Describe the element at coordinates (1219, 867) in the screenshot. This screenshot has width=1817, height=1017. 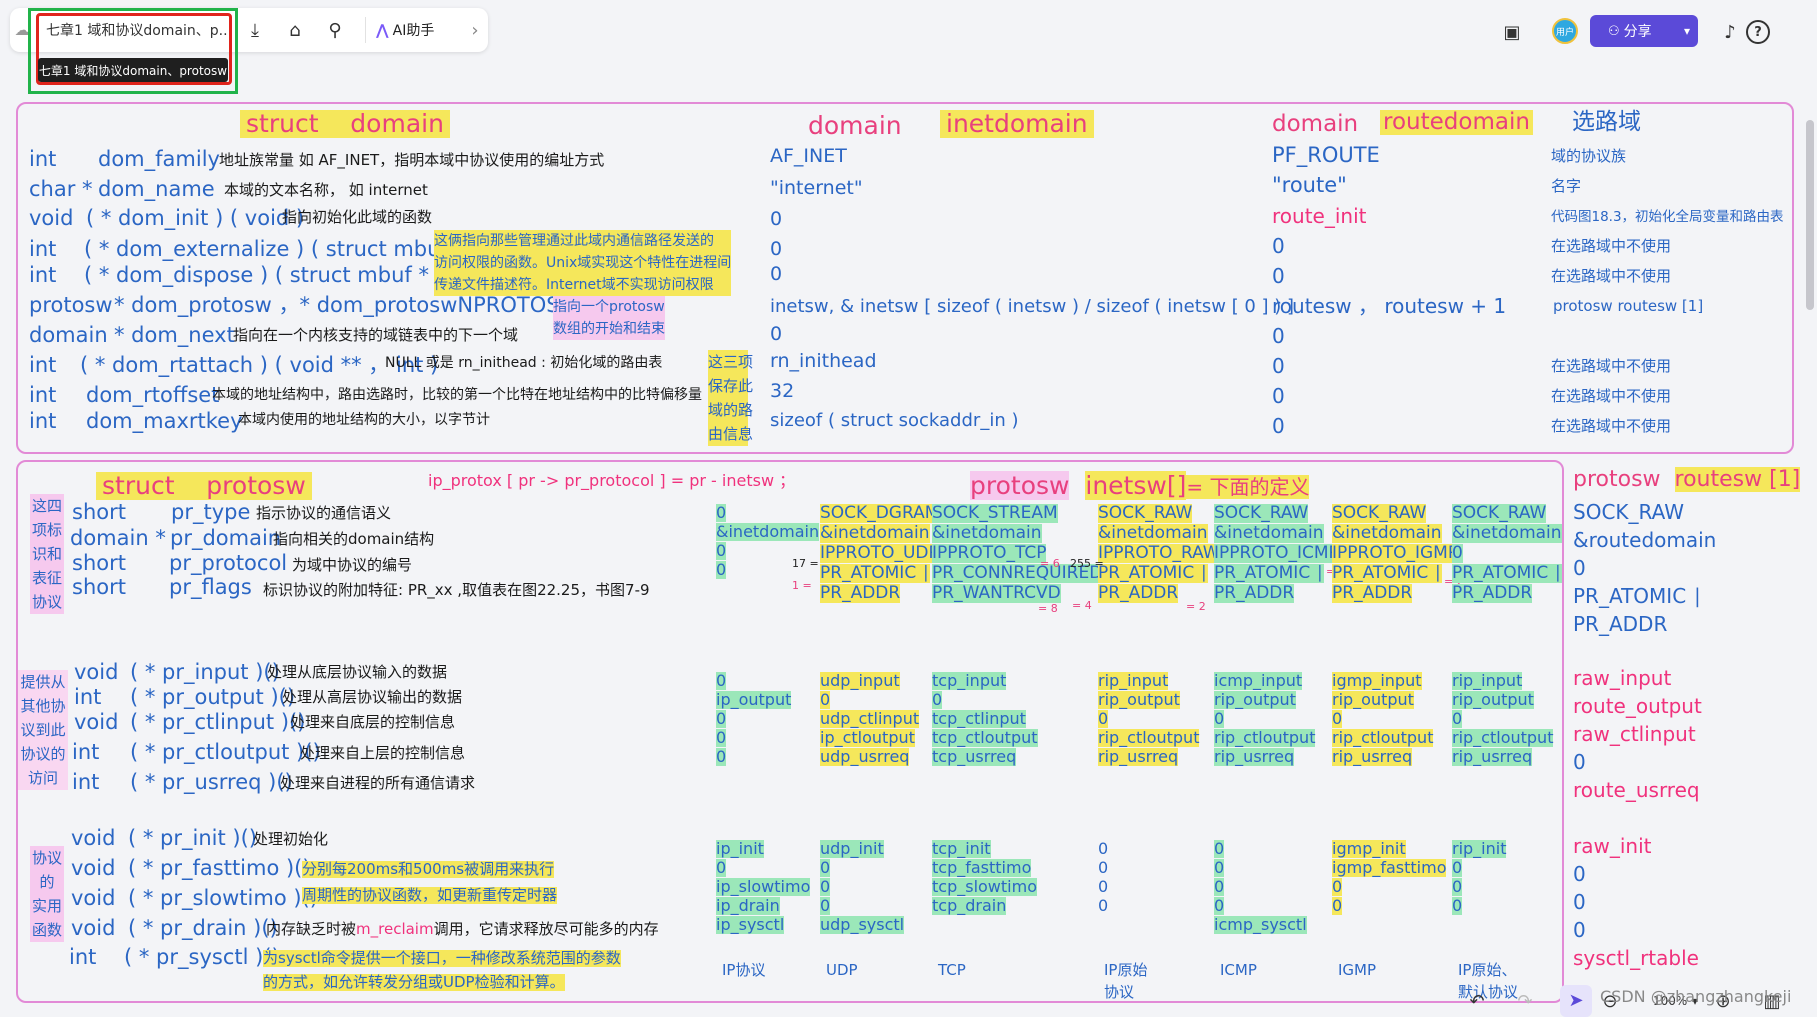
I see `inetsw-col4-c-1: 0` at that location.